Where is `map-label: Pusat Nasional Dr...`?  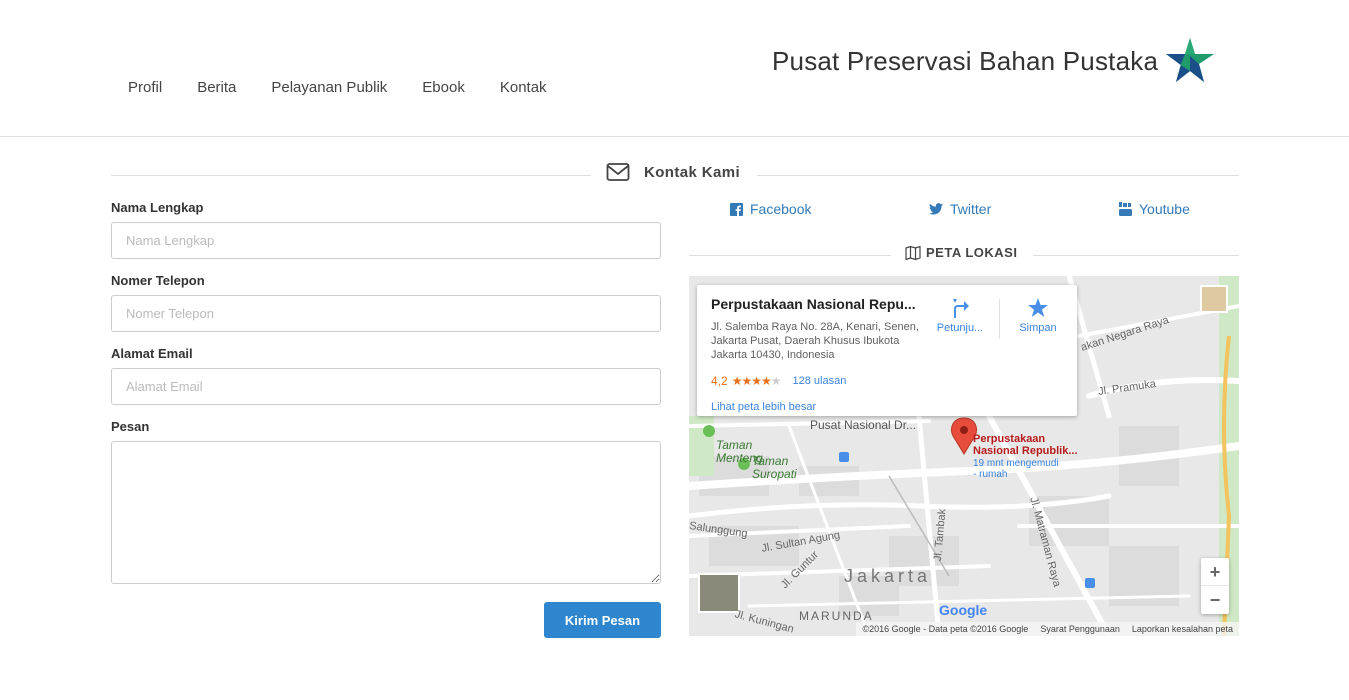
map-label: Pusat Nasional Dr... is located at coordinates (863, 425).